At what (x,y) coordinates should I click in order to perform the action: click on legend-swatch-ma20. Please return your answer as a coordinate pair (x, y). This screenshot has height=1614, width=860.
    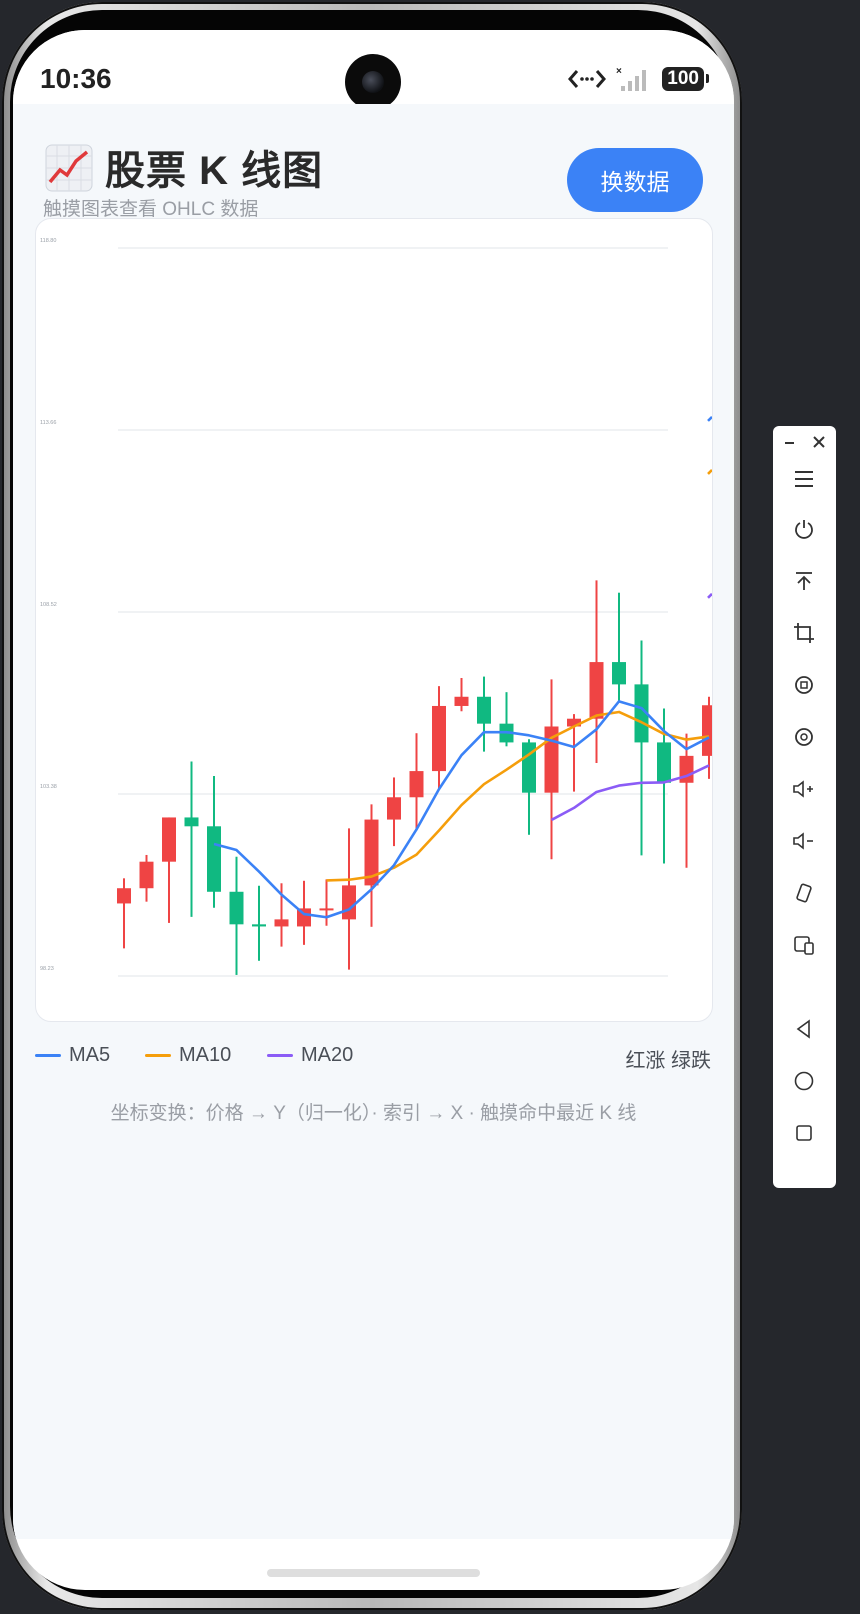
    Looking at the image, I should click on (280, 1055).